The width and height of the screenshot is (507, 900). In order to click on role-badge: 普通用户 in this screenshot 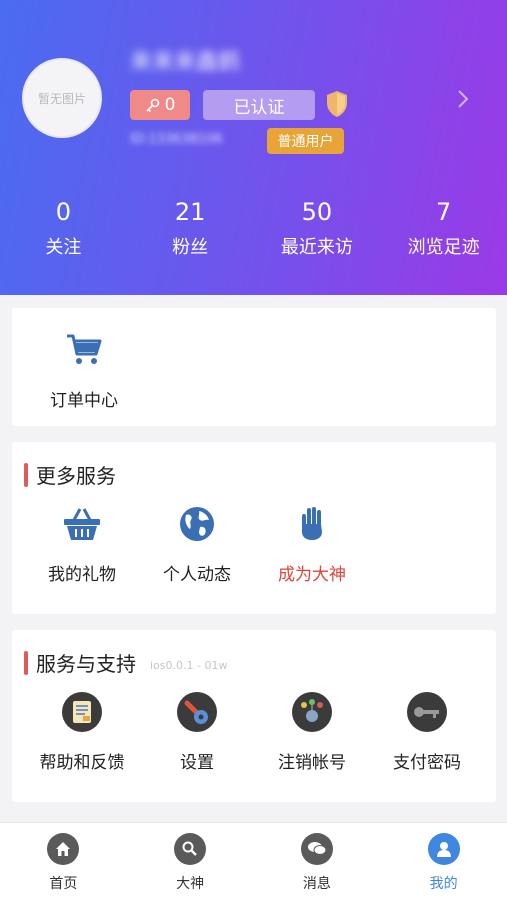, I will do `click(305, 141)`.